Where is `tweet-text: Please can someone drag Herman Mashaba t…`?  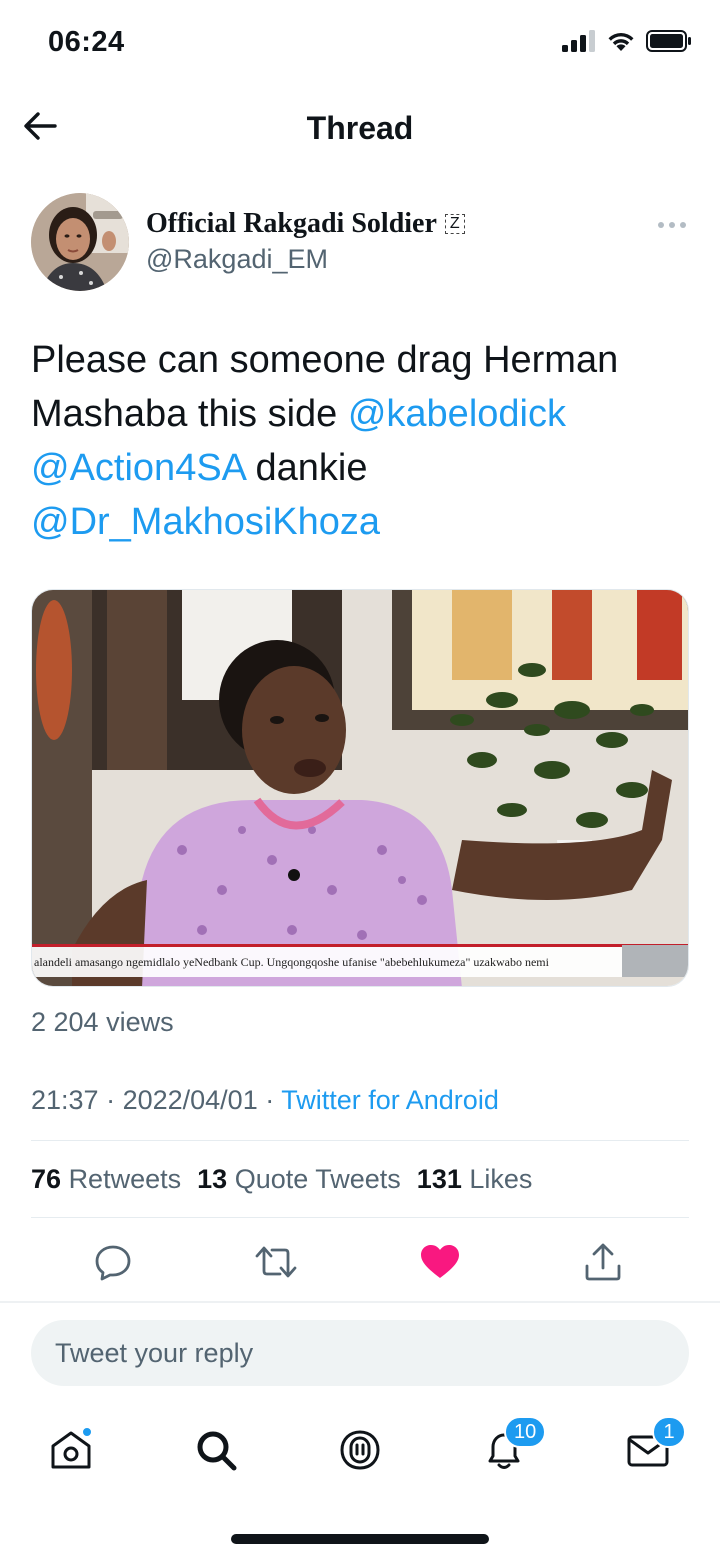
tweet-text: Please can someone drag Herman Mashaba t… is located at coordinates (361, 441).